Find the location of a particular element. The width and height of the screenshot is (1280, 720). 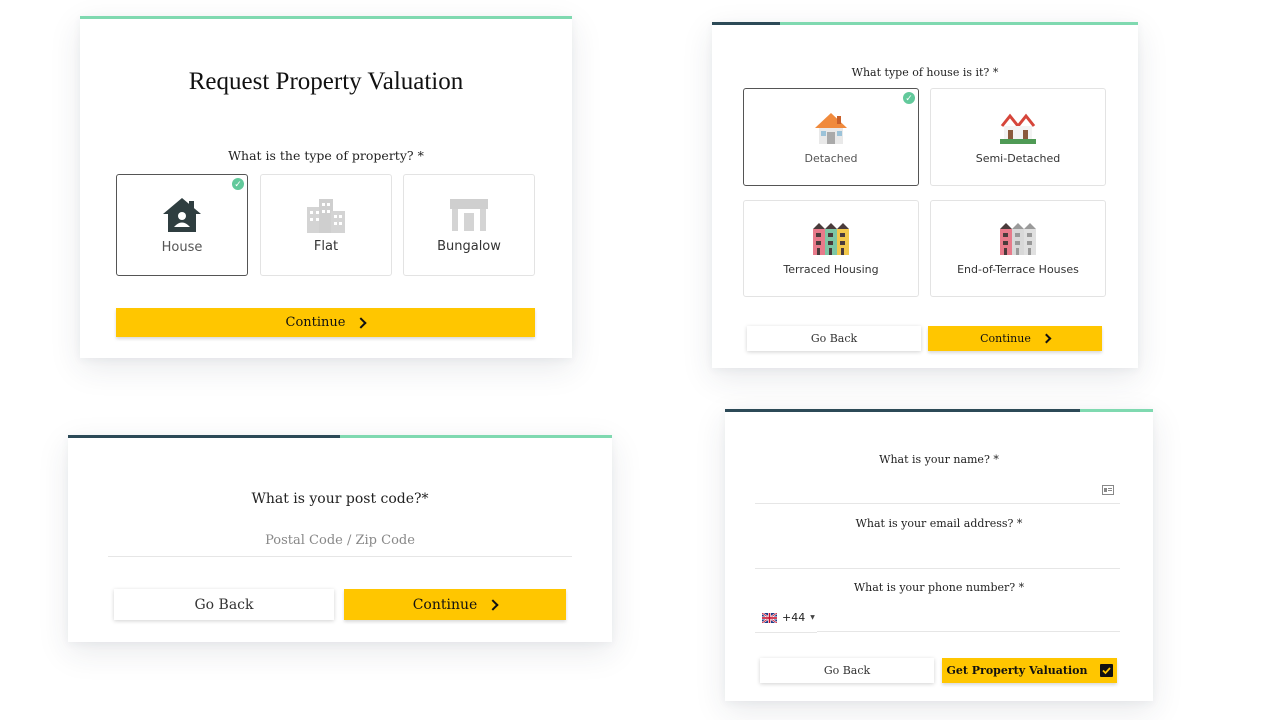

option-label: Semi-Detached is located at coordinates (1018, 158).